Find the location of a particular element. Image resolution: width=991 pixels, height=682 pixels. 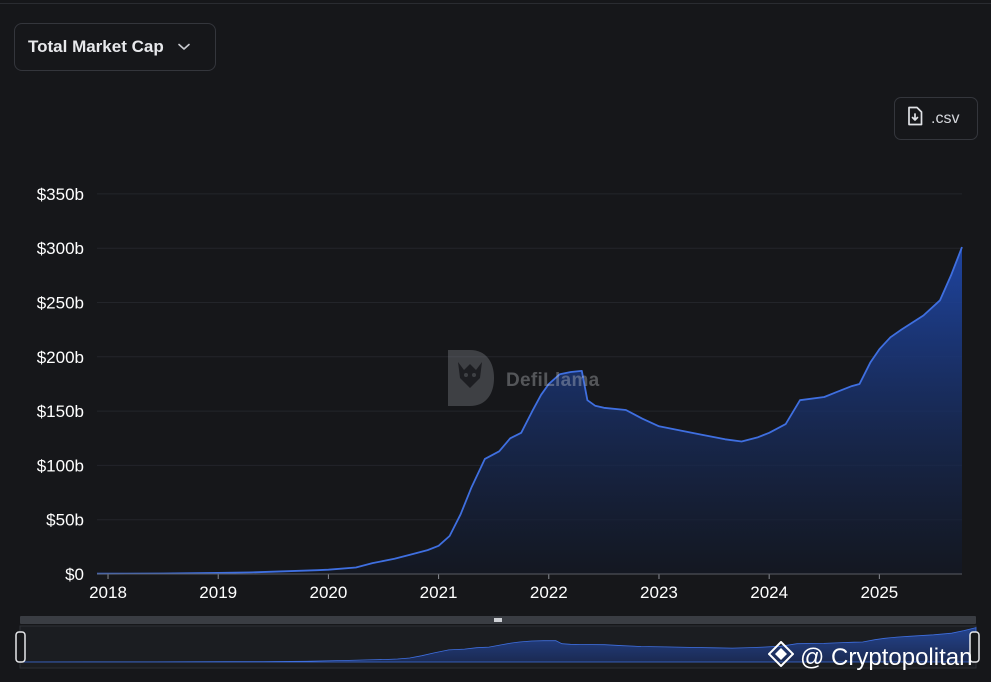

defillama-watermark: DefiLlama is located at coordinates (522, 380).